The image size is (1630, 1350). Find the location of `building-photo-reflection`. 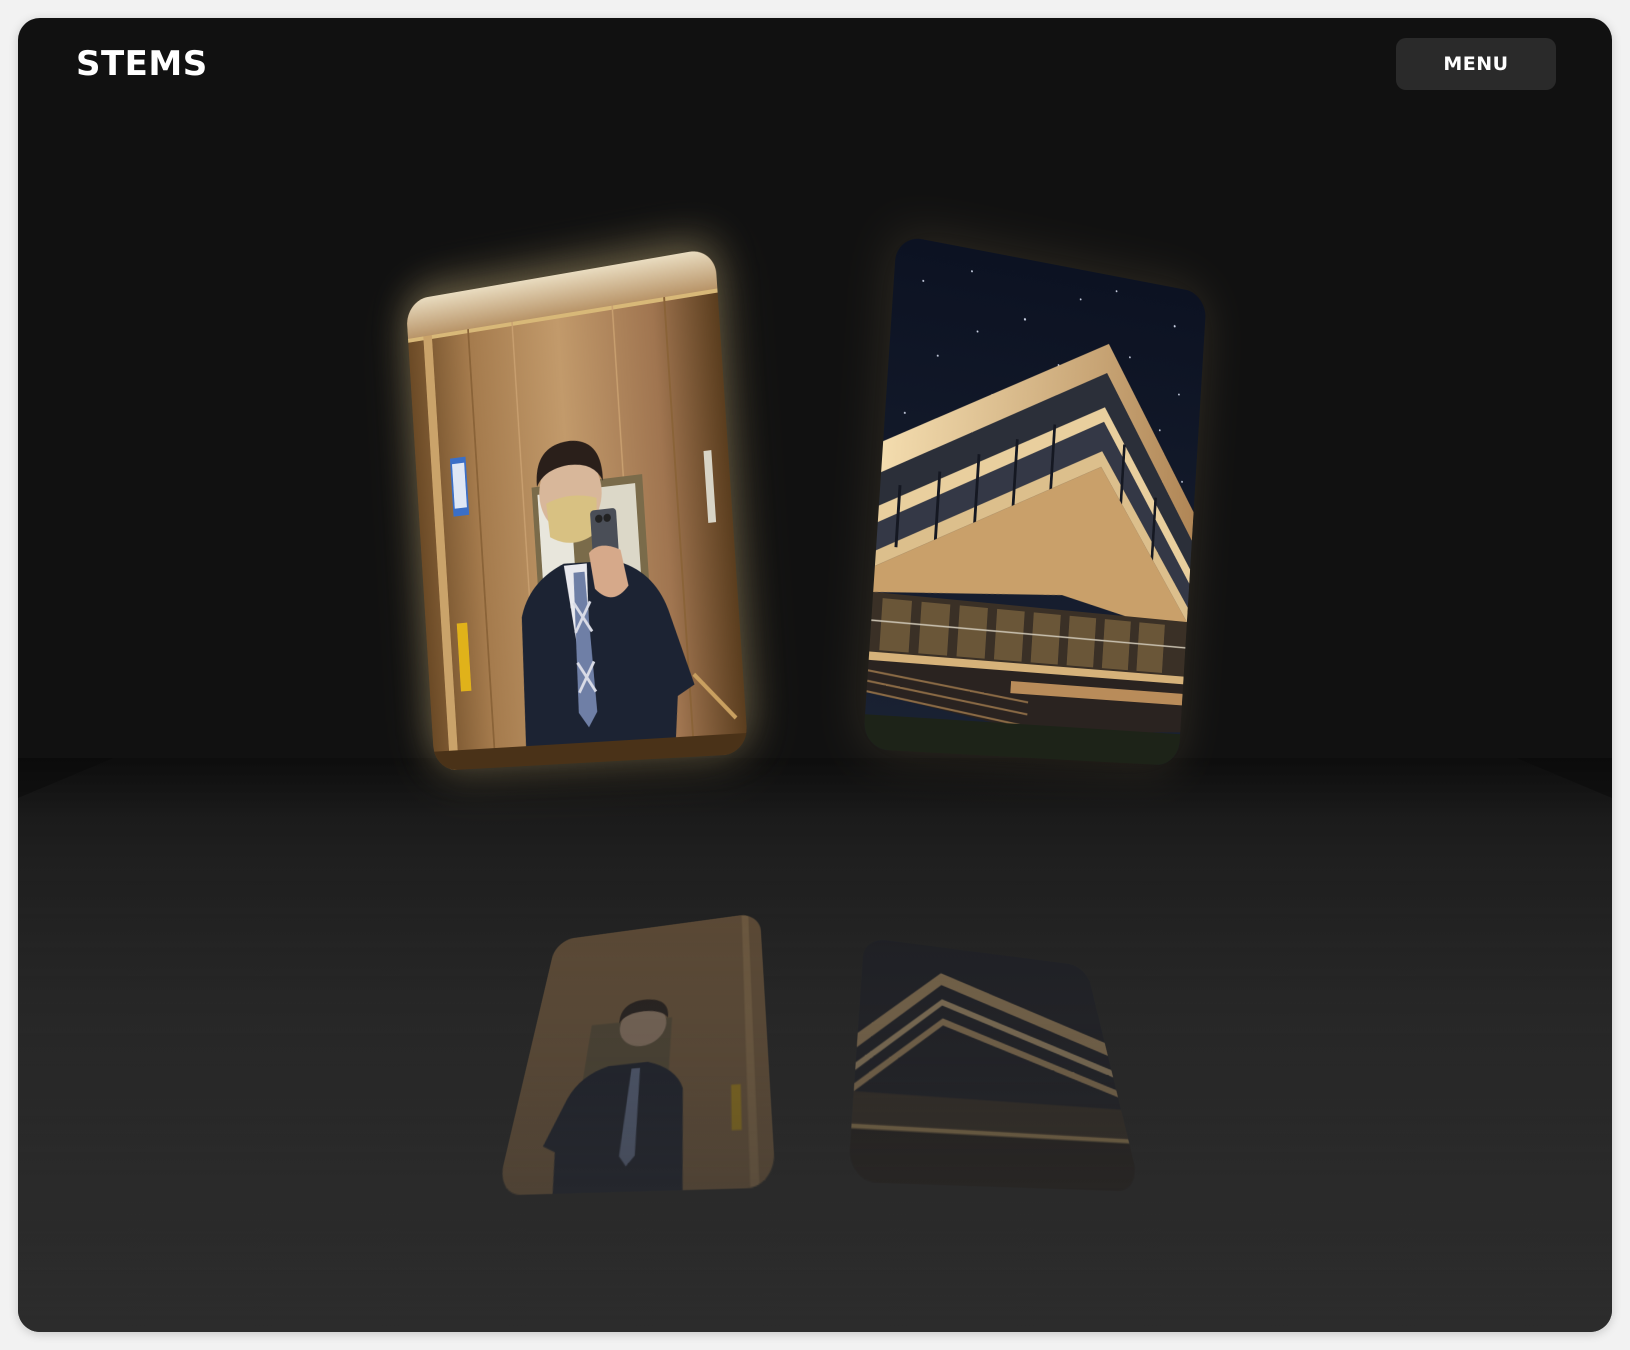

building-photo-reflection is located at coordinates (994, 1064).